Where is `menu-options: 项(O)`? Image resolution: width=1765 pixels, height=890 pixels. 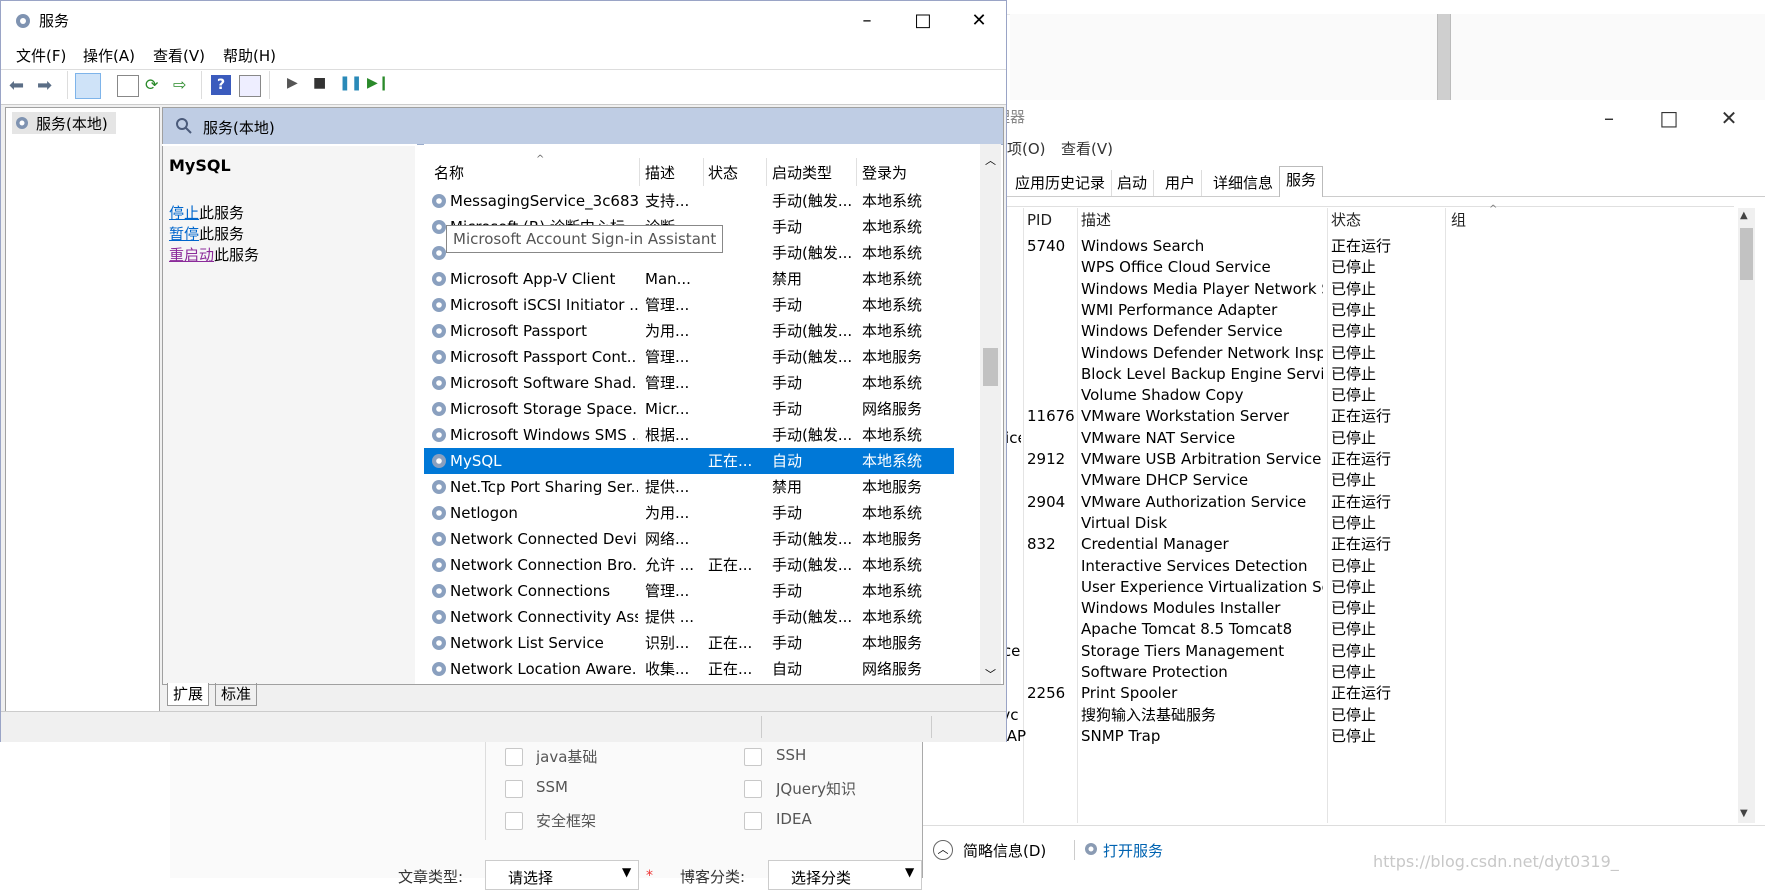
menu-options: 项(O) is located at coordinates (1026, 148).